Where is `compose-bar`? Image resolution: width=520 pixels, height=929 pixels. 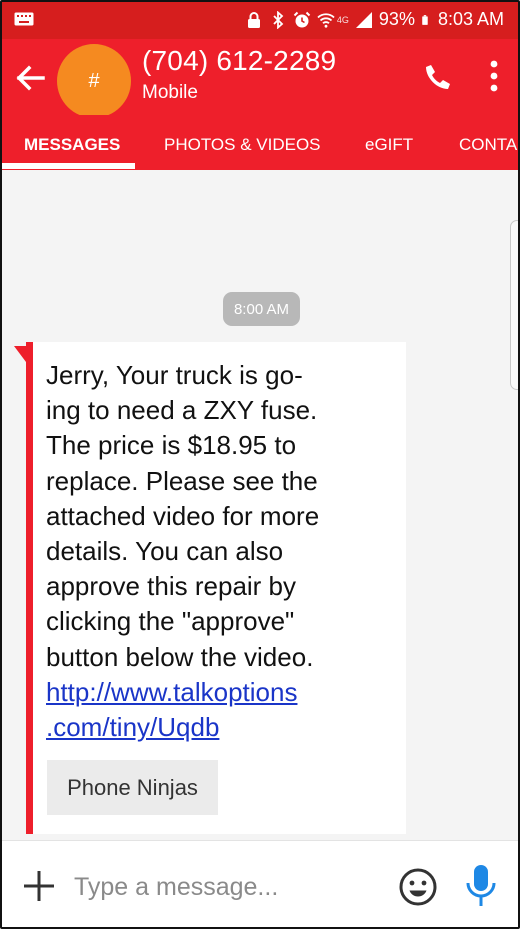 compose-bar is located at coordinates (260, 883).